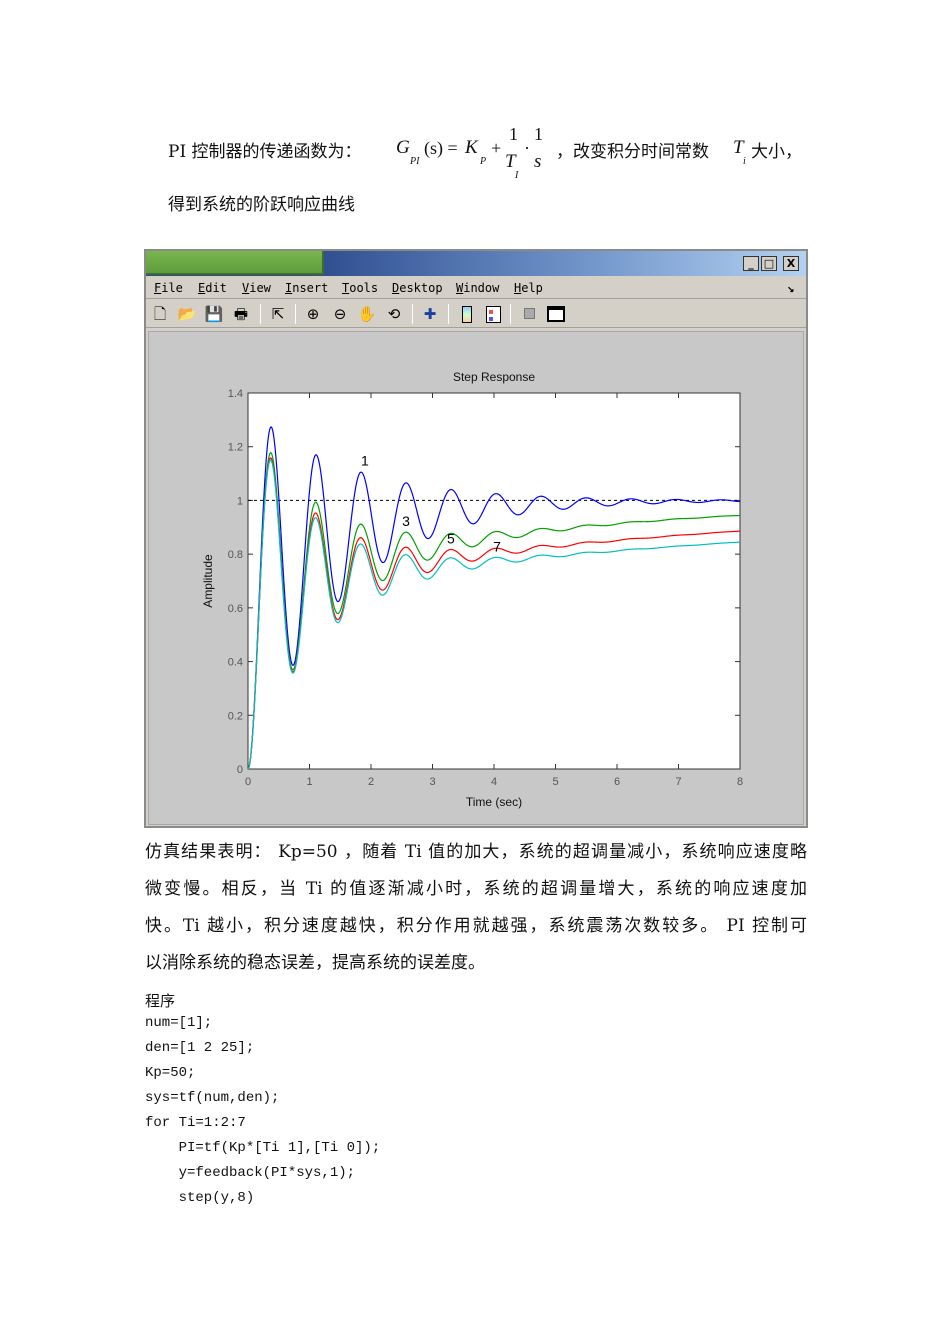 This screenshot has width=950, height=1344. What do you see at coordinates (483, 161) in the screenshot?
I see `formula-K-sub: P` at bounding box center [483, 161].